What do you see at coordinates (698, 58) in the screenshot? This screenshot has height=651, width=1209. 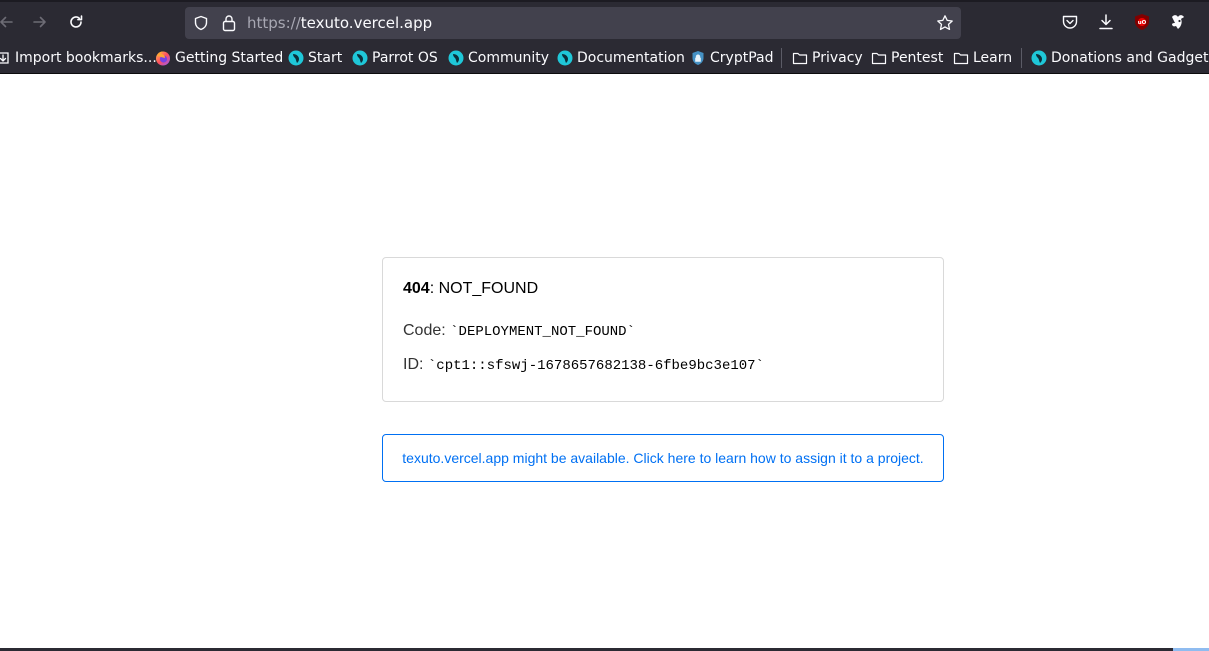 I see `cryptpad-icon` at bounding box center [698, 58].